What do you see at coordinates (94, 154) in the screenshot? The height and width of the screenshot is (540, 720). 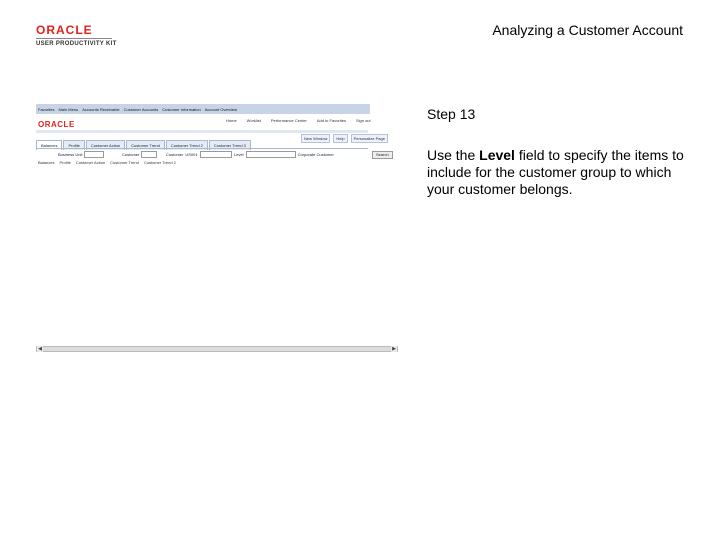 I see `business-unit-input` at bounding box center [94, 154].